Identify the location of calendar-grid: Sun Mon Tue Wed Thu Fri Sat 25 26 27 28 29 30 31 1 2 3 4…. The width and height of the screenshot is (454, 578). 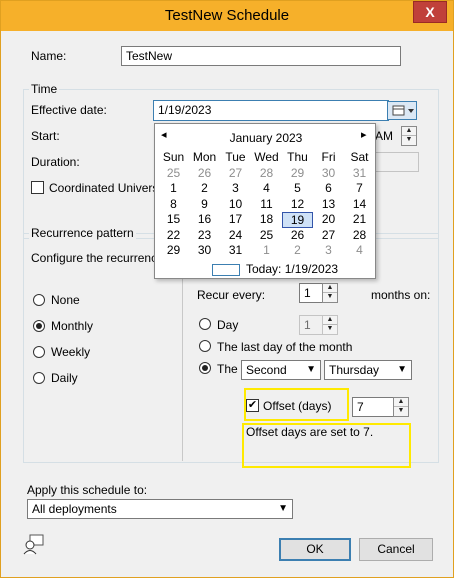
(266, 204).